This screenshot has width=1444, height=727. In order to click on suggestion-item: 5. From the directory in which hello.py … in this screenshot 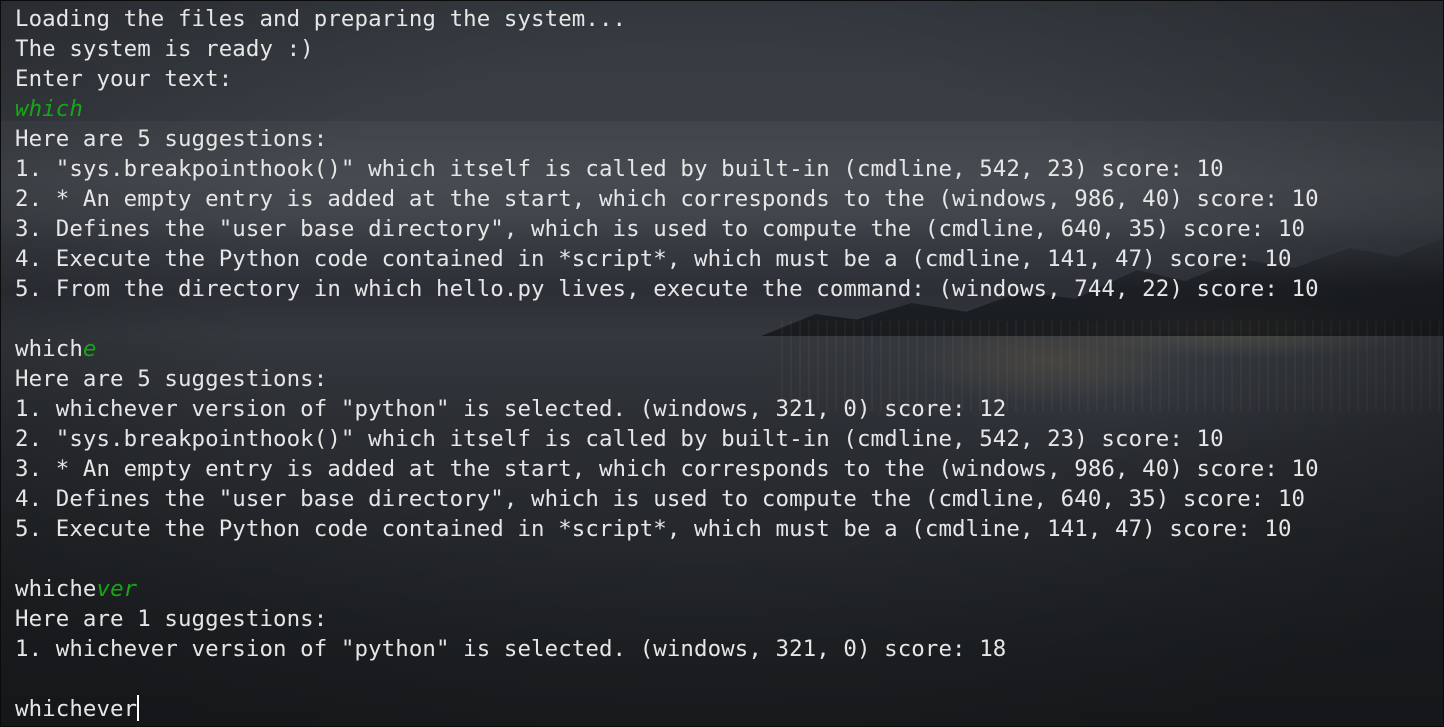, I will do `click(667, 289)`.